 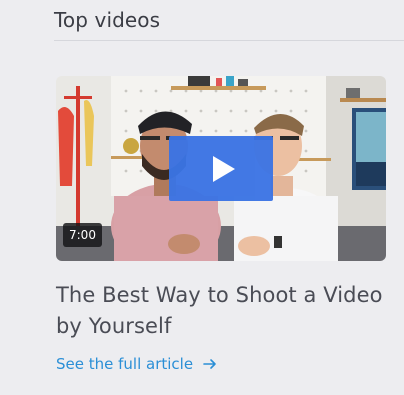 What do you see at coordinates (209, 364) in the screenshot?
I see `arrow-right-icon` at bounding box center [209, 364].